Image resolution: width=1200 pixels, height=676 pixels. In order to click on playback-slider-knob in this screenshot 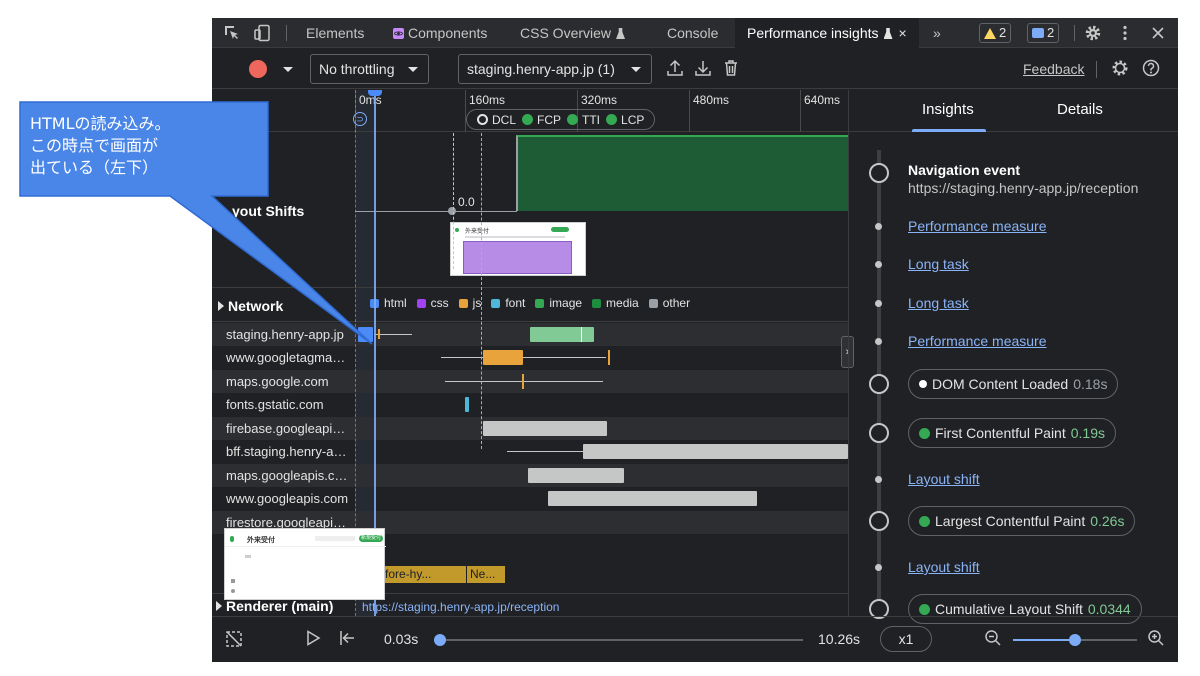, I will do `click(440, 640)`.